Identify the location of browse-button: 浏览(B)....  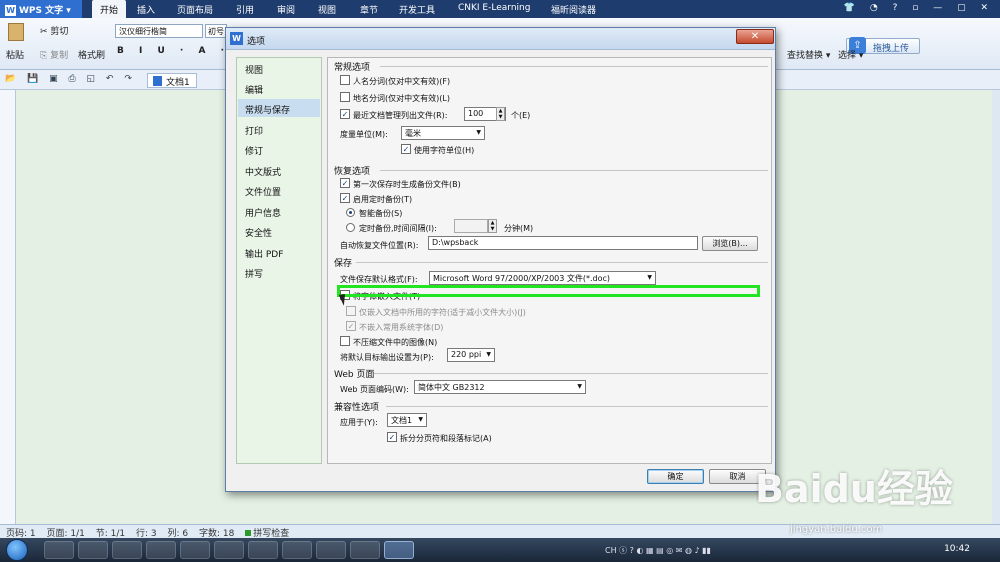
(730, 243).